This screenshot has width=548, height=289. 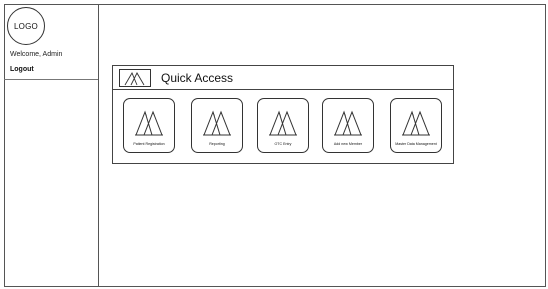 I want to click on tile-reporting: Reporting, so click(x=217, y=125).